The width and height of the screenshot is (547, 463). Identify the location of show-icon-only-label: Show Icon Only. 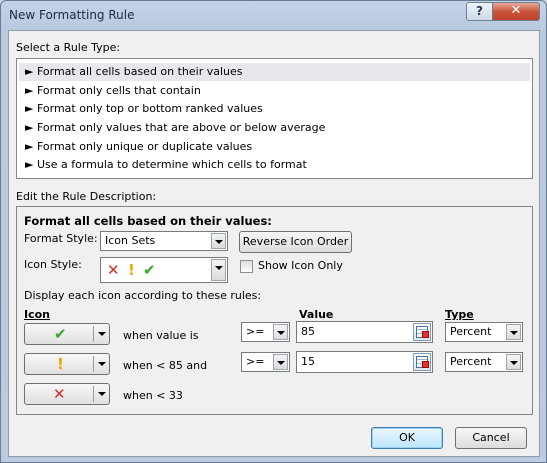
(300, 265).